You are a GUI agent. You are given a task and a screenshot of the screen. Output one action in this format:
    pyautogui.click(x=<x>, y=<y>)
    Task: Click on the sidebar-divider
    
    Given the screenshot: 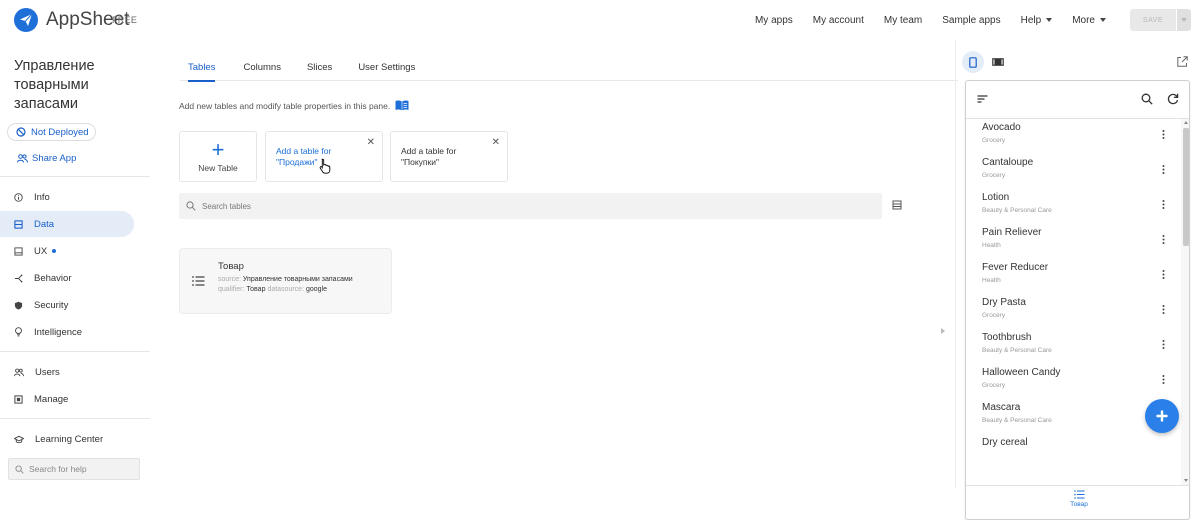 What is the action you would take?
    pyautogui.click(x=75, y=176)
    